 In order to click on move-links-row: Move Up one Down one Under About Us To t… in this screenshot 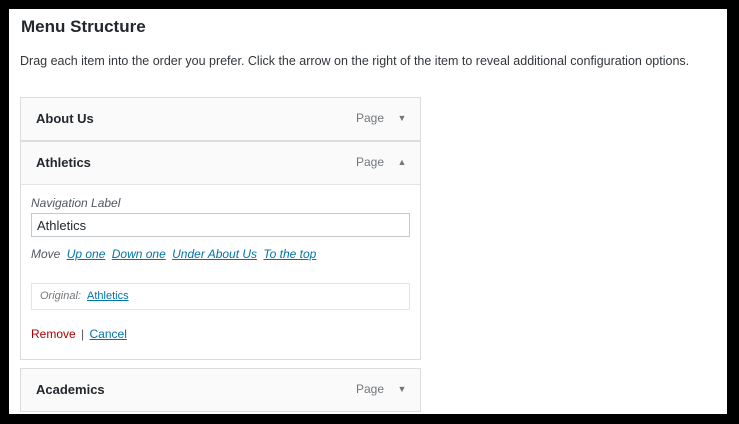, I will do `click(173, 254)`.